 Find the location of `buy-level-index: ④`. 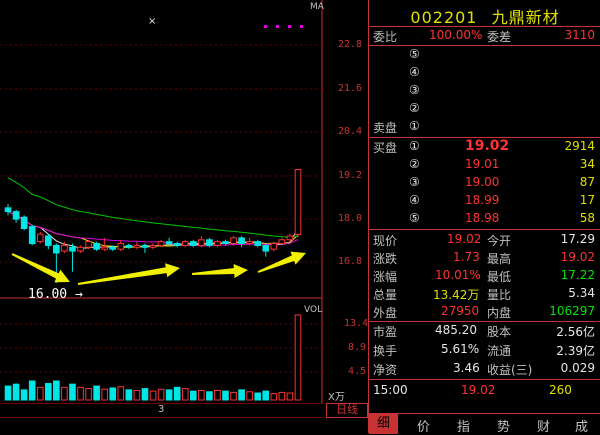

buy-level-index: ④ is located at coordinates (414, 200).